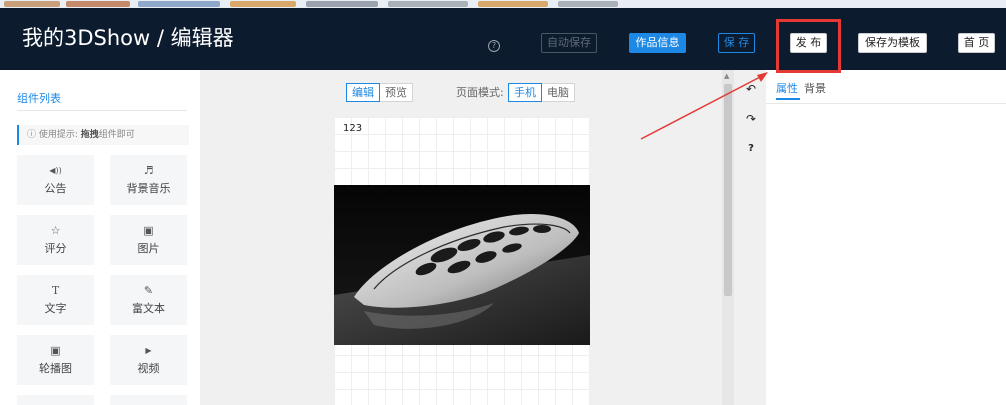 The image size is (1006, 405). What do you see at coordinates (55, 308) in the screenshot?
I see `tile-label: 文字` at bounding box center [55, 308].